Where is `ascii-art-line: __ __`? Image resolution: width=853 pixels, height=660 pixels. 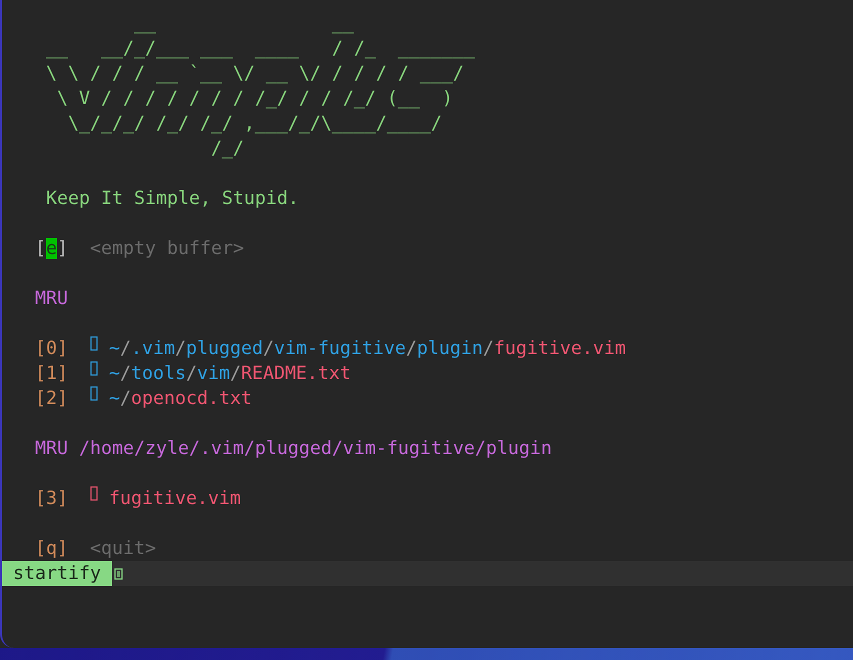 ascii-art-line: __ __ is located at coordinates (243, 23).